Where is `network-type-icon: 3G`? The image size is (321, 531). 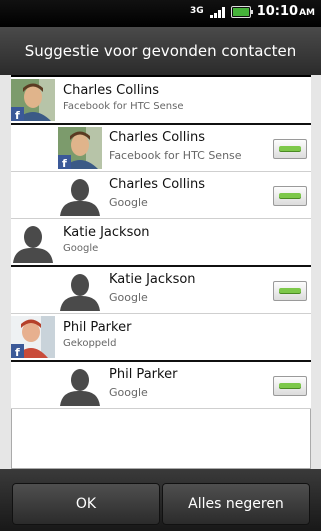
network-type-icon: 3G is located at coordinates (197, 11).